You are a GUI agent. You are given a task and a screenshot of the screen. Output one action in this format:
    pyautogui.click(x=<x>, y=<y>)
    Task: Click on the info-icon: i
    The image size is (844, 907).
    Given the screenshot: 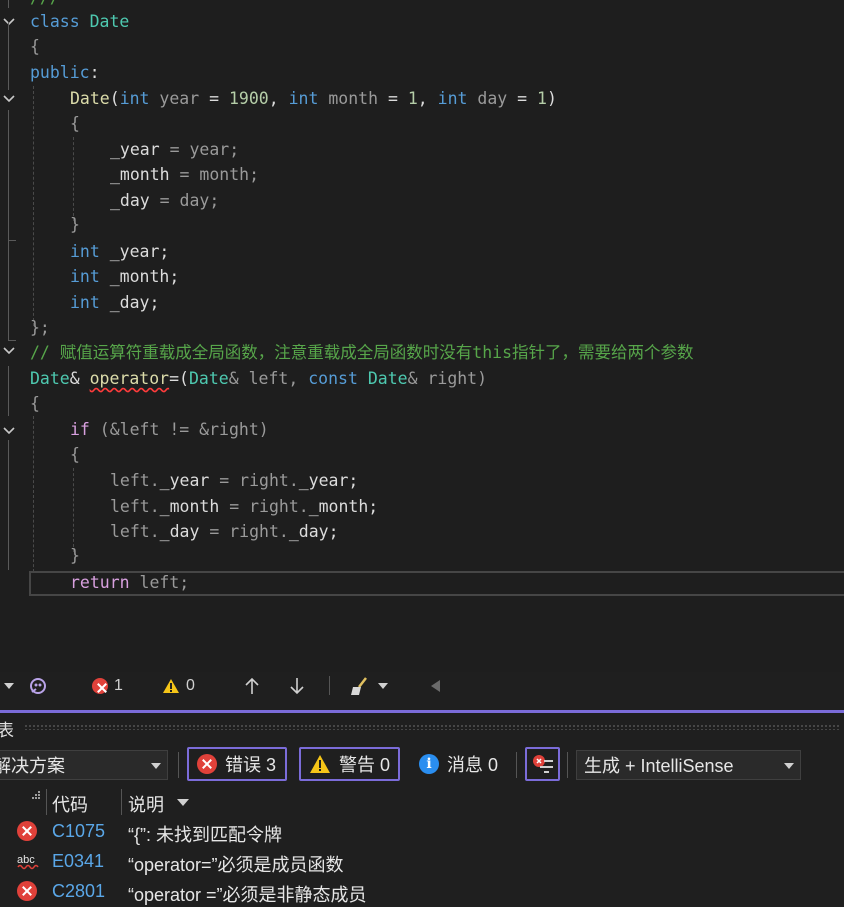 What is the action you would take?
    pyautogui.click(x=429, y=764)
    